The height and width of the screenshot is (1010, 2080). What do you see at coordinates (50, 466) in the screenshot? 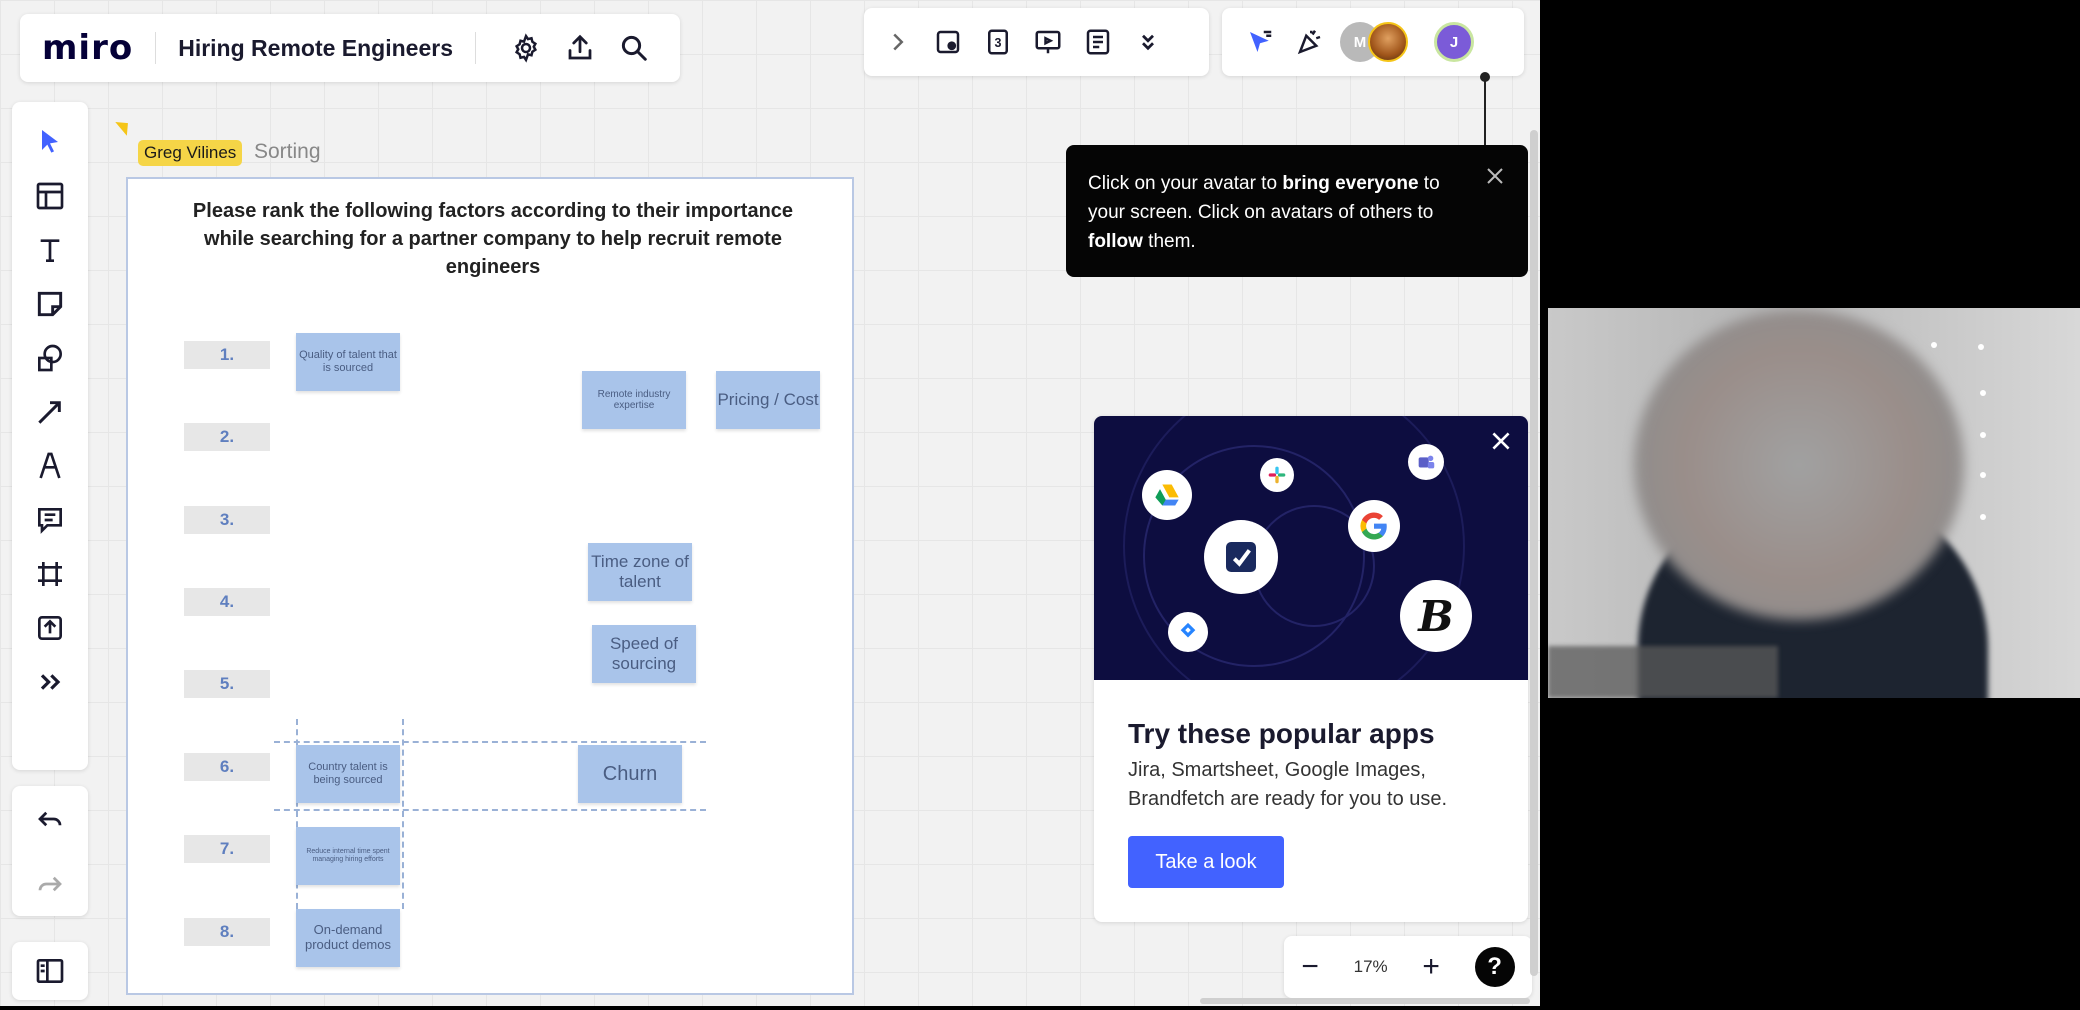
I see `pen-icon` at bounding box center [50, 466].